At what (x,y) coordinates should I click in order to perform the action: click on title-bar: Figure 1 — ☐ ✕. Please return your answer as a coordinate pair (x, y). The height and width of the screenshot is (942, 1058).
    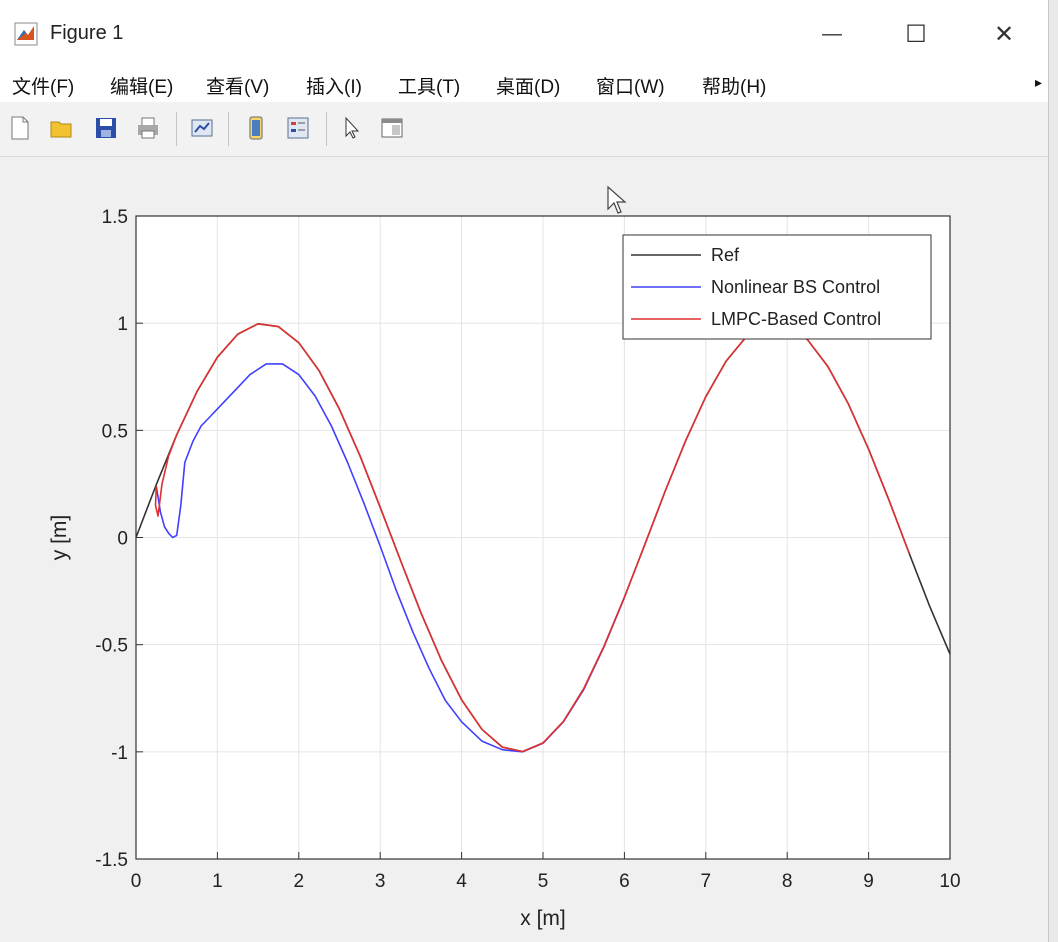
    Looking at the image, I should click on (524, 33).